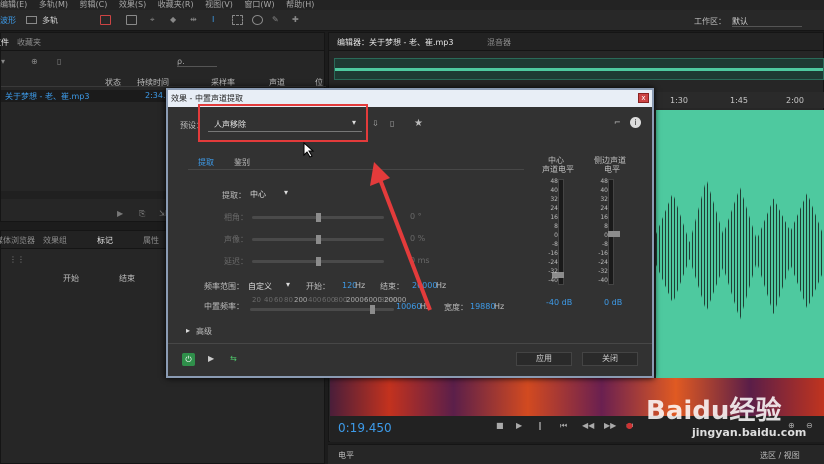 This screenshot has width=824, height=464. Describe the element at coordinates (204, 331) in the screenshot. I see `advanced-toggle: 高级` at that location.